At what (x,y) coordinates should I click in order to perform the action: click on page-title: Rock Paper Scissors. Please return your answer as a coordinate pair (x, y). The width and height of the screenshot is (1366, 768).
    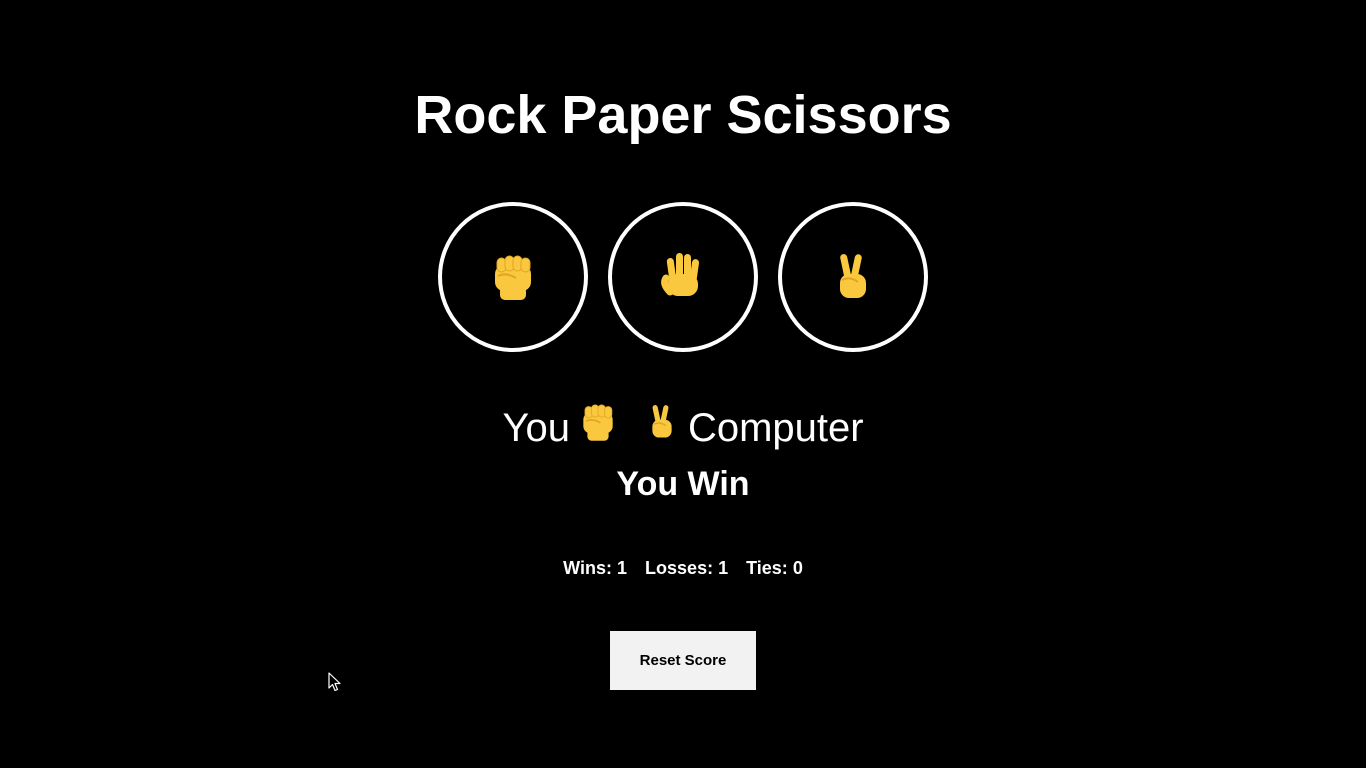
    Looking at the image, I should click on (683, 115).